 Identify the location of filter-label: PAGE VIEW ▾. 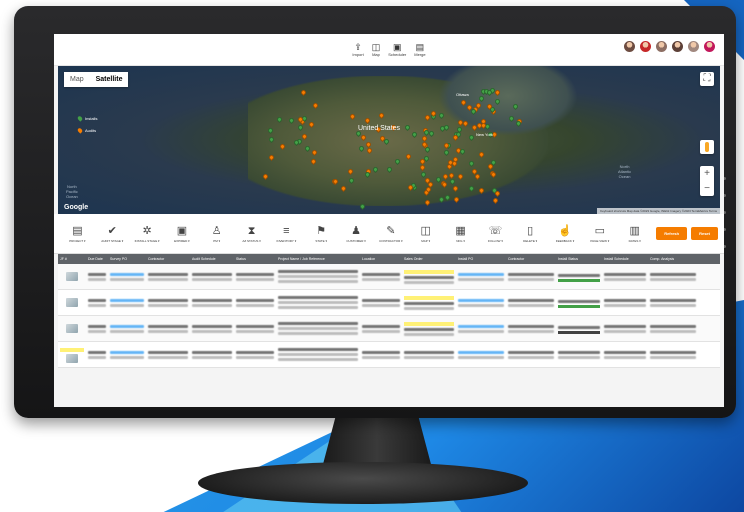
(600, 240).